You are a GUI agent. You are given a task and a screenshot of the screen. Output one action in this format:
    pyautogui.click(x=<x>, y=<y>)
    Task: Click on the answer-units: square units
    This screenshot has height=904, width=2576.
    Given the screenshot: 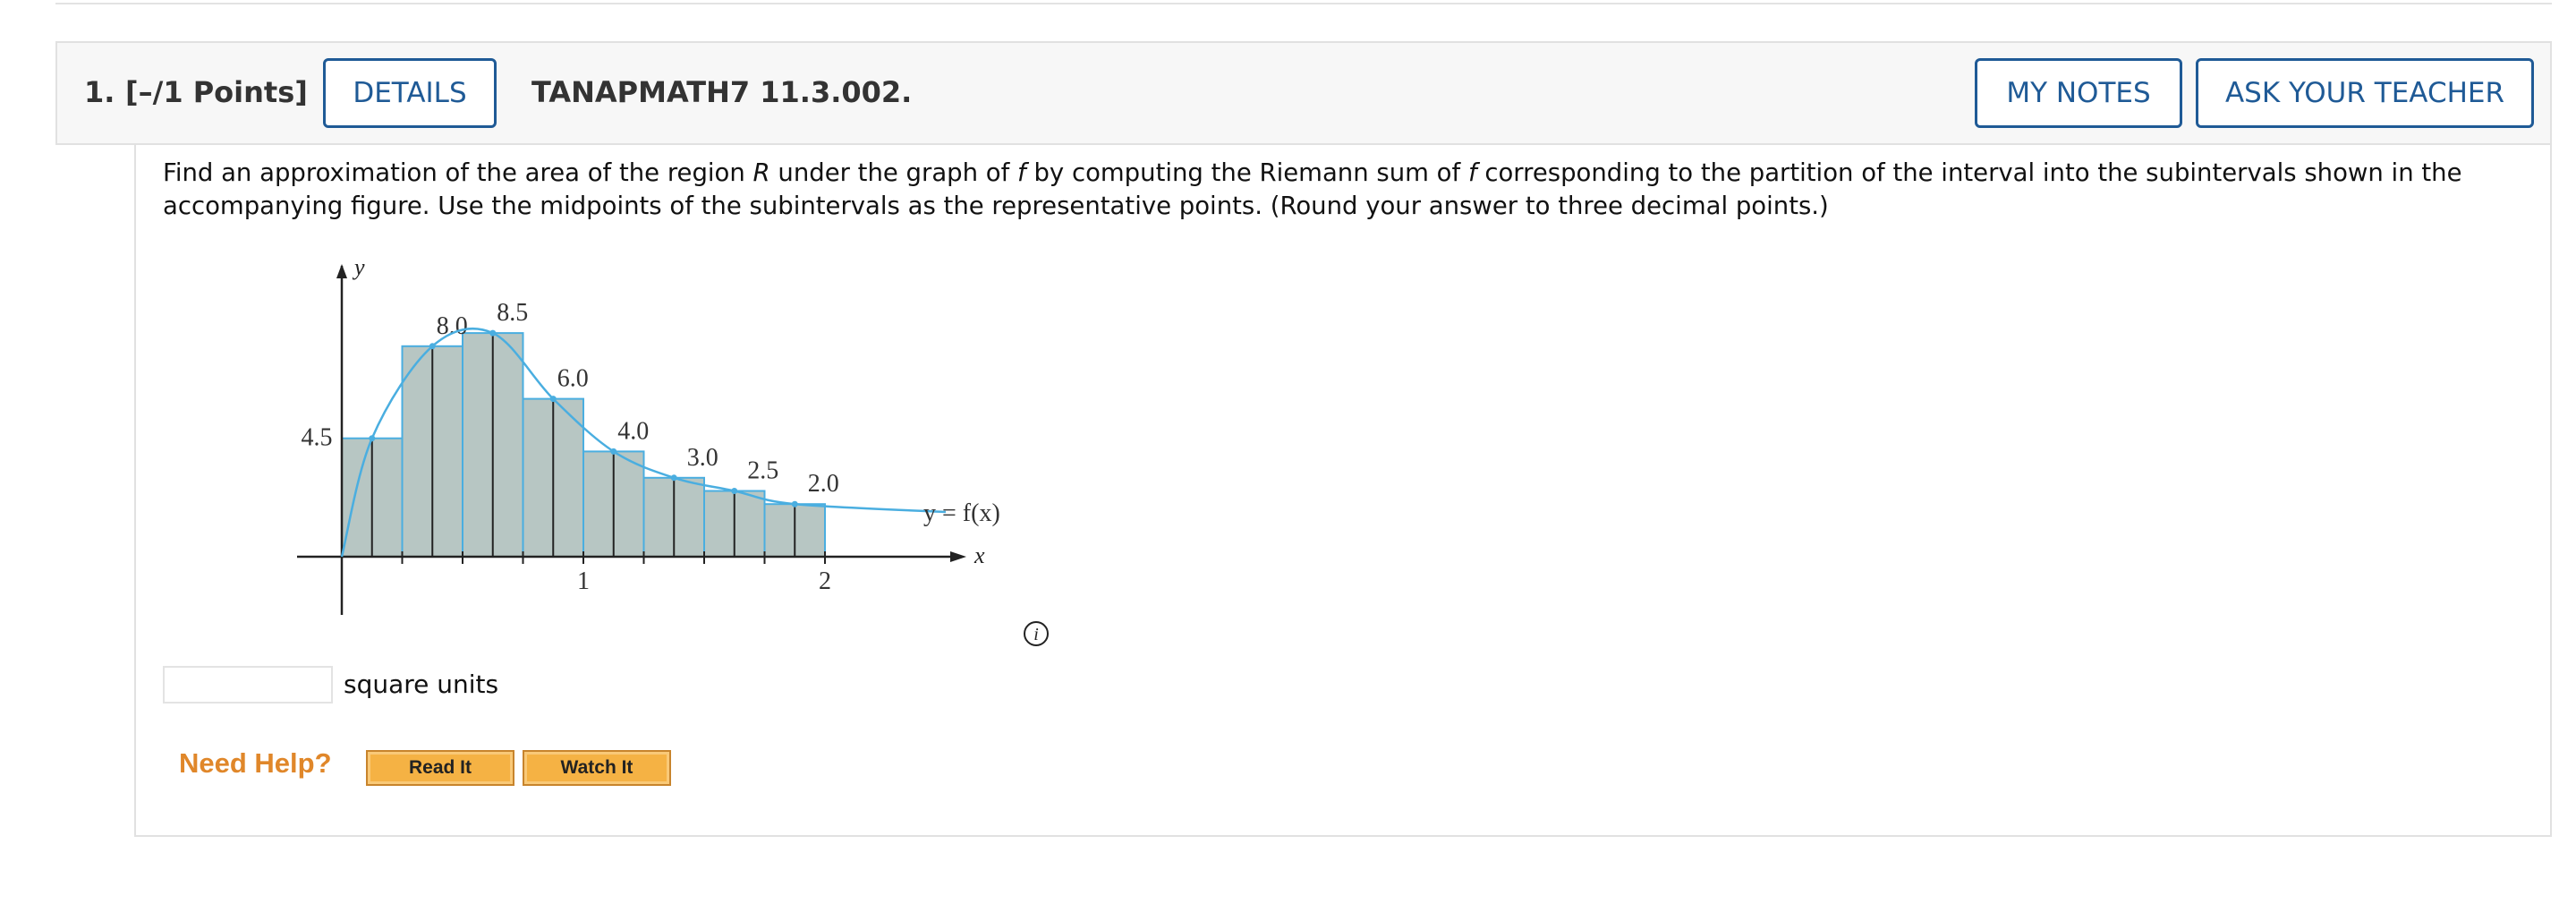 What is the action you would take?
    pyautogui.click(x=421, y=684)
    